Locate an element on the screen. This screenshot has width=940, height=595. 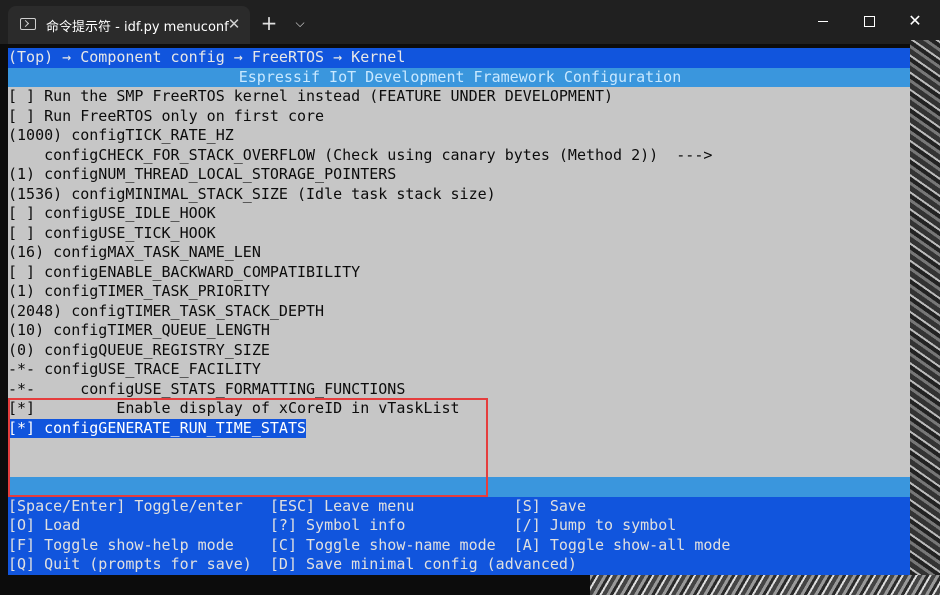
menu-item: (1) configTIMER_TASK_PRIORITY is located at coordinates (460, 292).